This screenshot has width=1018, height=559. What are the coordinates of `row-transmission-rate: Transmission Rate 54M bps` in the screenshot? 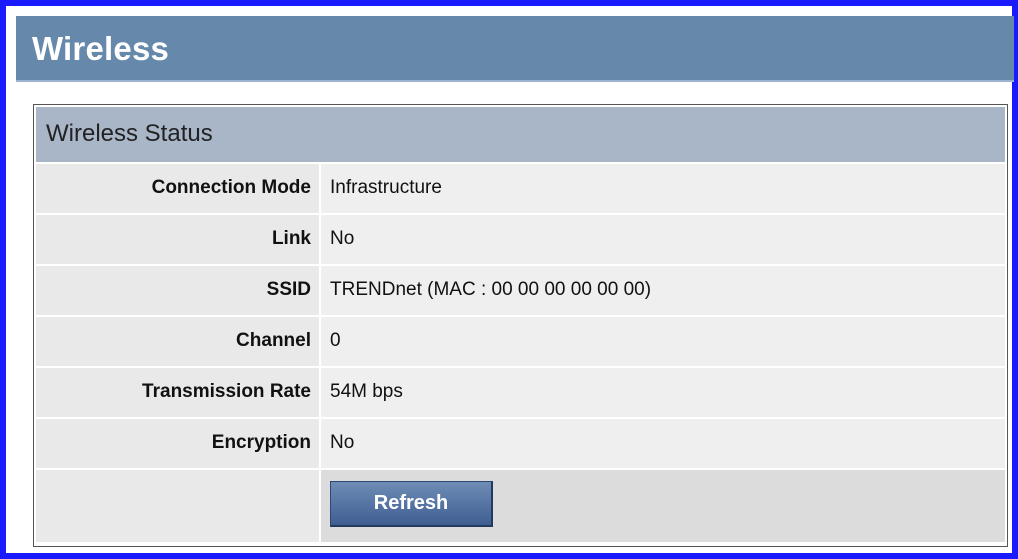 It's located at (520, 393).